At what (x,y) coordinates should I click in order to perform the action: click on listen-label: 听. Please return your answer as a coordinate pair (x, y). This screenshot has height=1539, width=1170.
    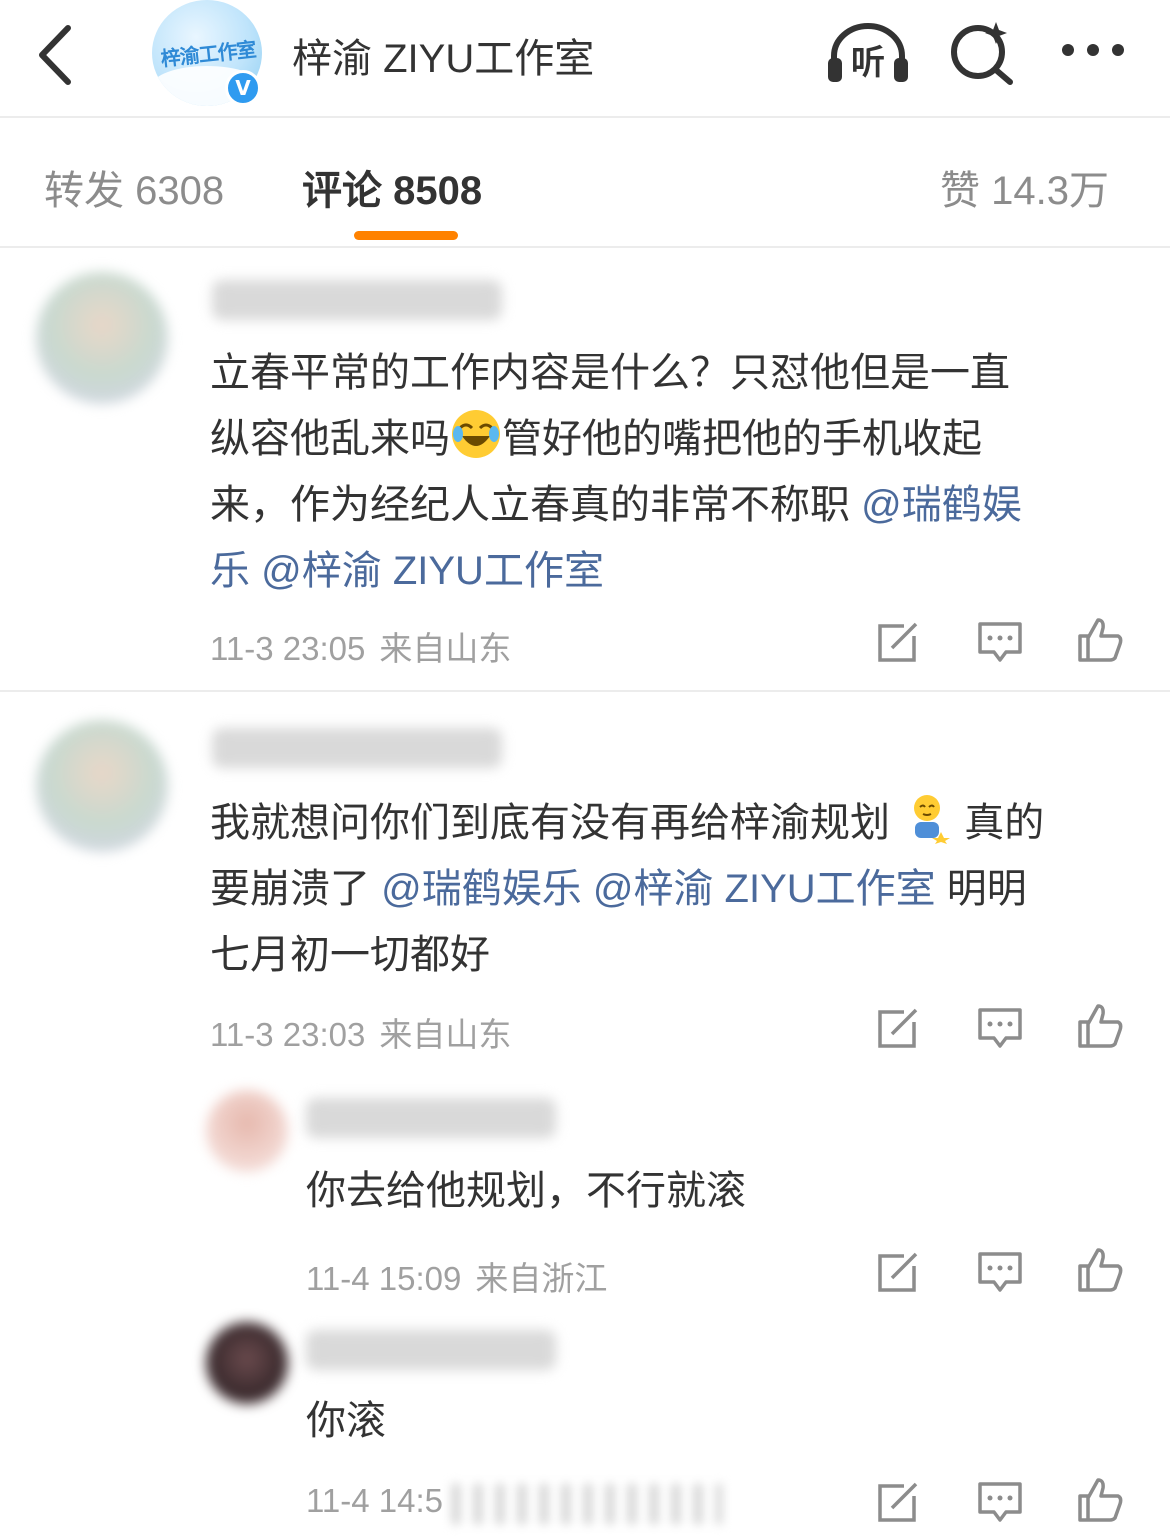
    Looking at the image, I should click on (868, 63).